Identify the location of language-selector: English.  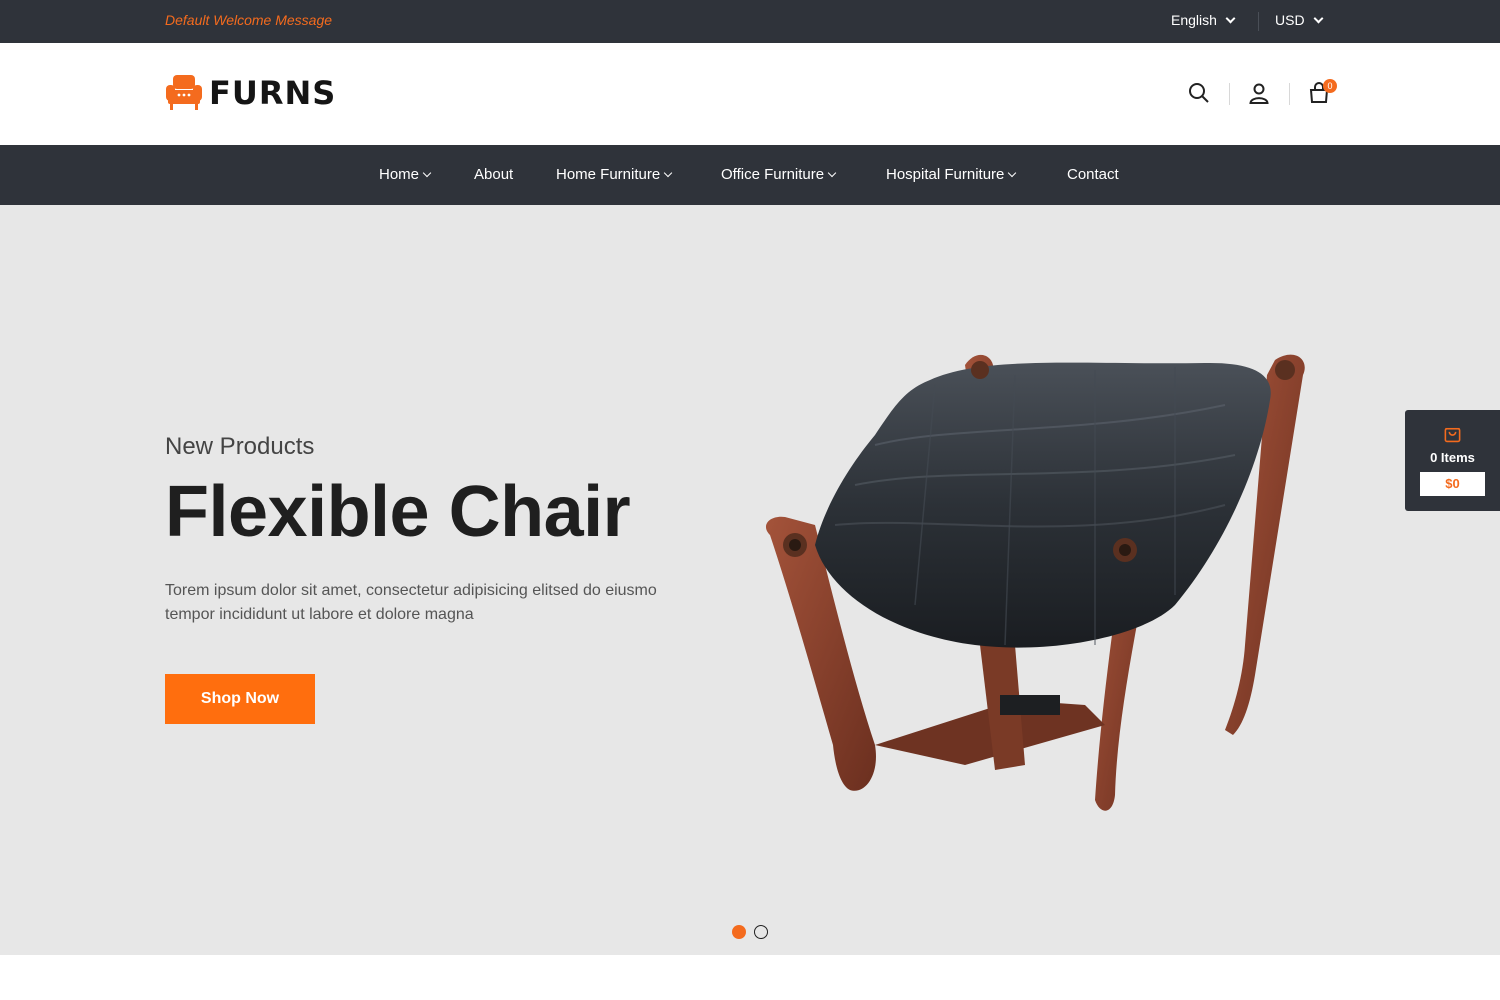
(1203, 20).